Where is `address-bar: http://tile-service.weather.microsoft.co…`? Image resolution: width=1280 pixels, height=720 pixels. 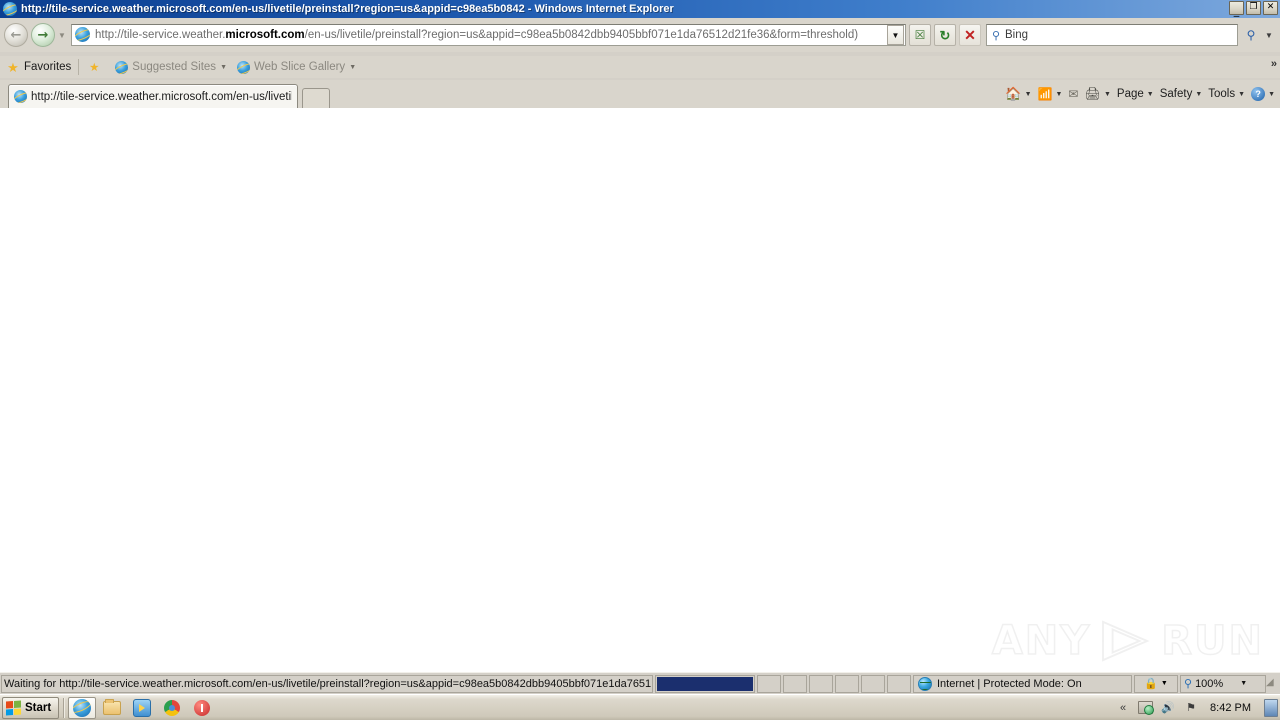
address-bar: http://tile-service.weather.microsoft.co… is located at coordinates (488, 35).